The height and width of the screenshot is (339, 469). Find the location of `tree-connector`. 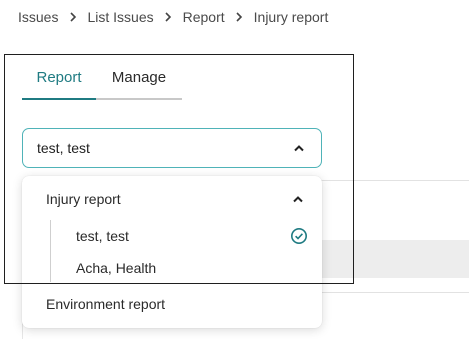

tree-connector is located at coordinates (50, 251).